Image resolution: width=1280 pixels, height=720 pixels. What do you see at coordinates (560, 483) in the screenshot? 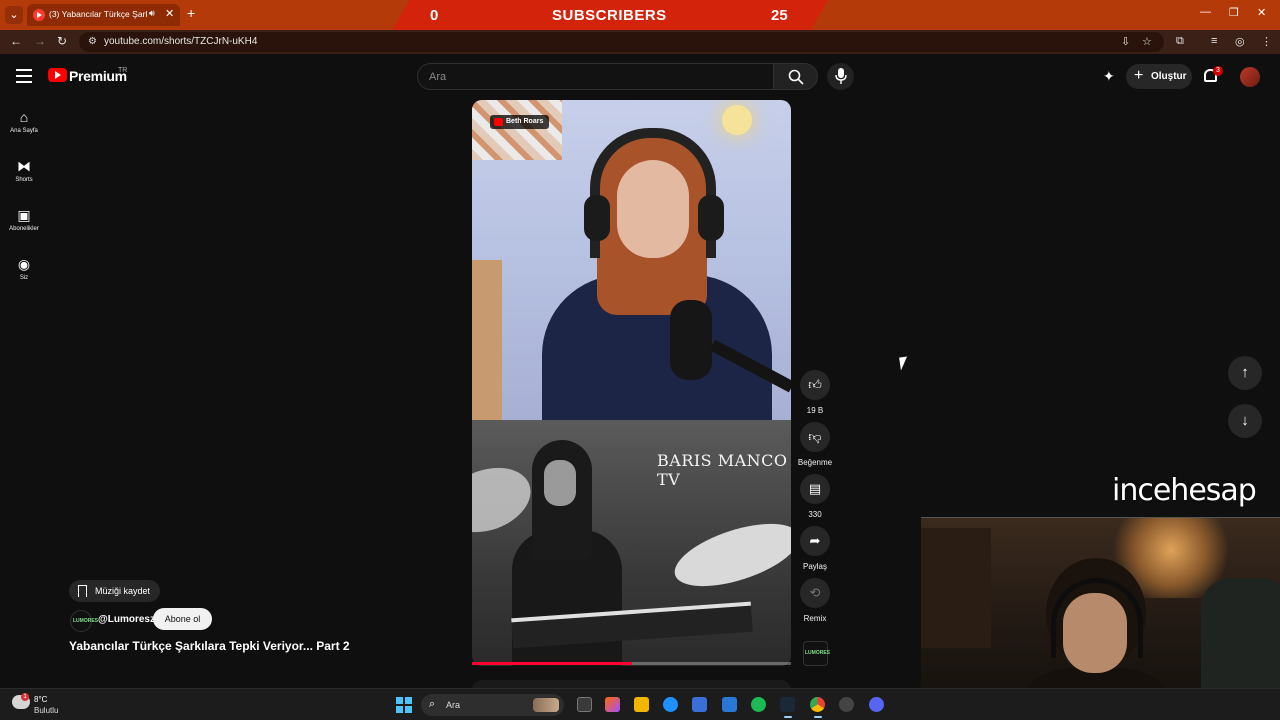
I see `musician-face` at bounding box center [560, 483].